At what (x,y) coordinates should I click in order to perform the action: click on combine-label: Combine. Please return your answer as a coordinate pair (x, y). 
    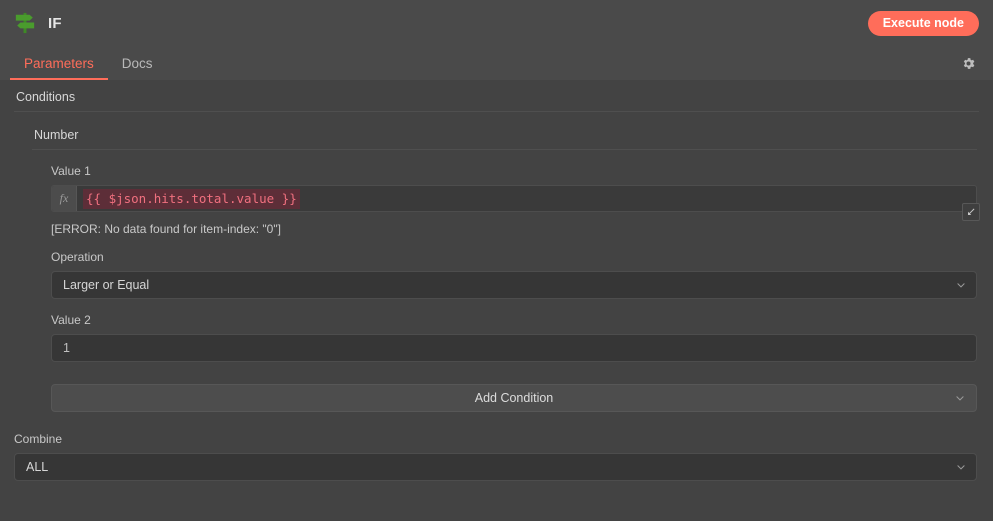
    Looking at the image, I should click on (38, 439).